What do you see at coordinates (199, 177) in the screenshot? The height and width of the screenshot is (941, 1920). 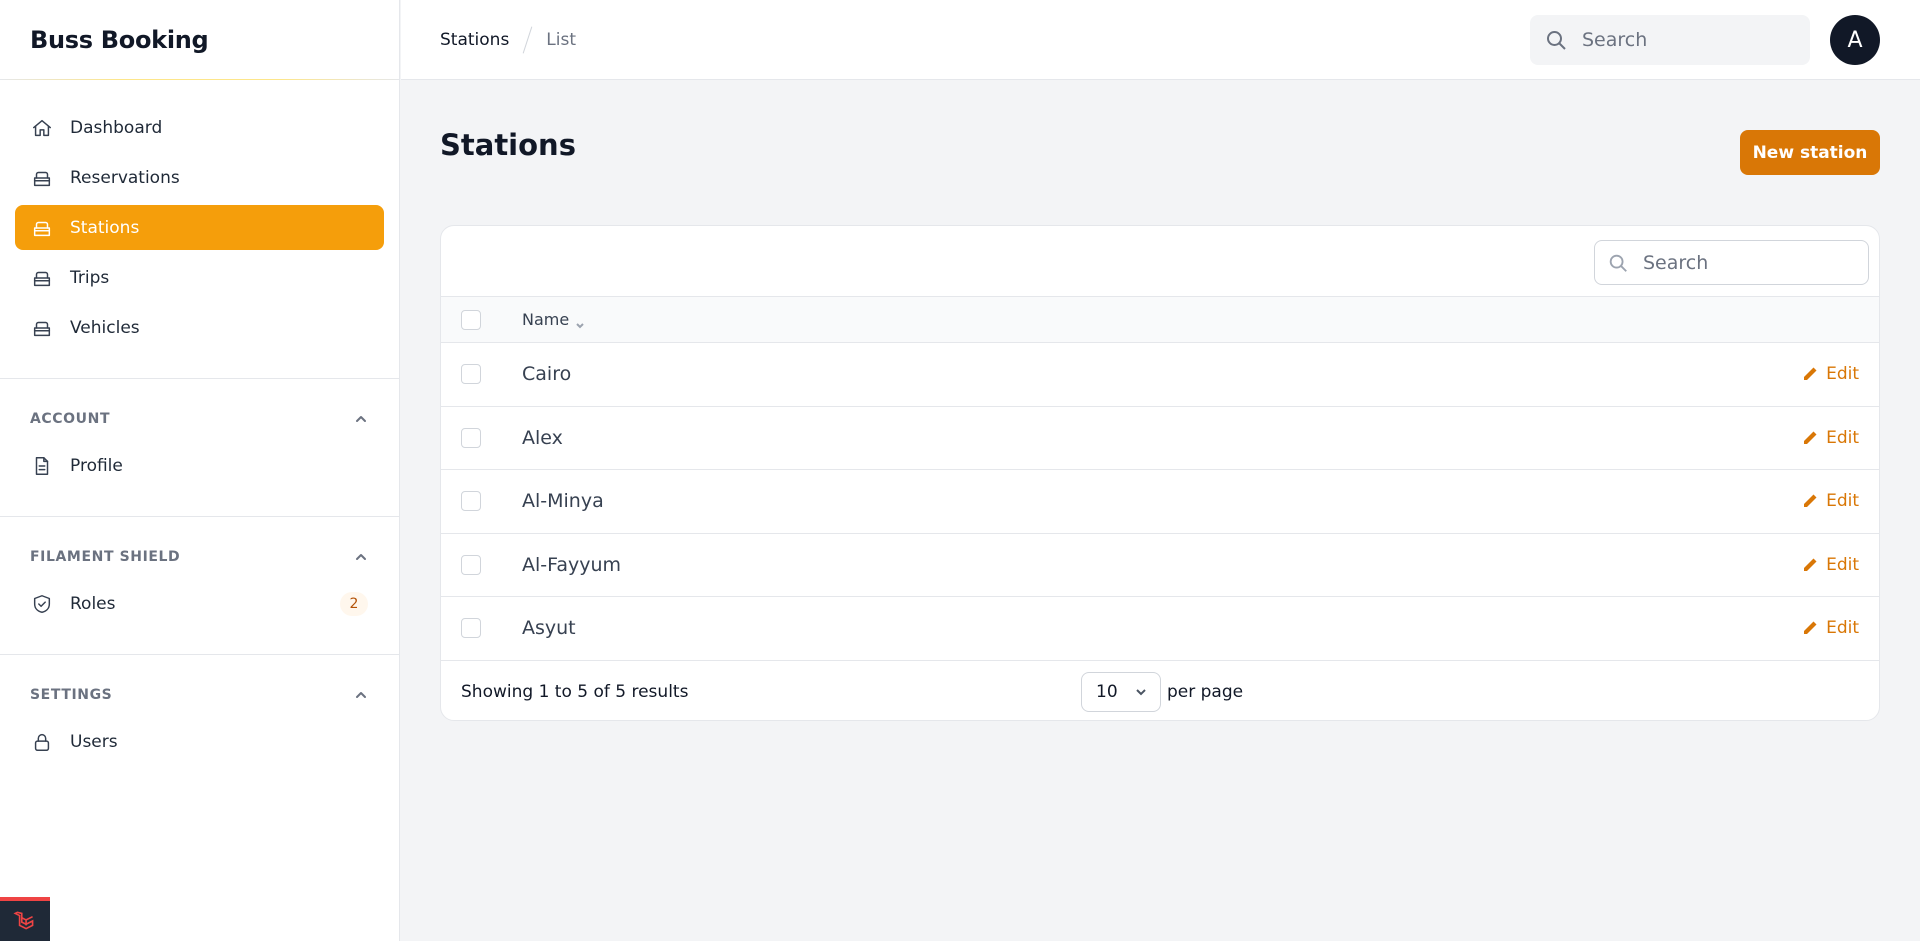 I see `sidebar-item-reservations: Reservations` at bounding box center [199, 177].